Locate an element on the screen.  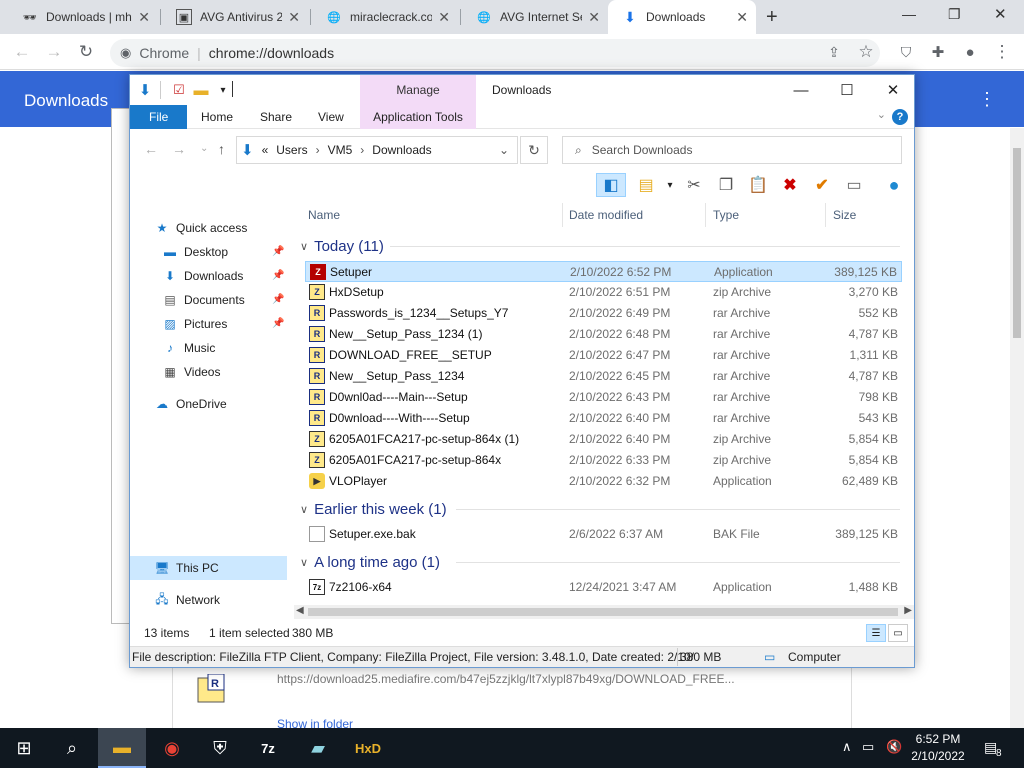
breadcrumb: ⬇ « Users › VM5 › Downloads ⌄ is located at coordinates (377, 150).